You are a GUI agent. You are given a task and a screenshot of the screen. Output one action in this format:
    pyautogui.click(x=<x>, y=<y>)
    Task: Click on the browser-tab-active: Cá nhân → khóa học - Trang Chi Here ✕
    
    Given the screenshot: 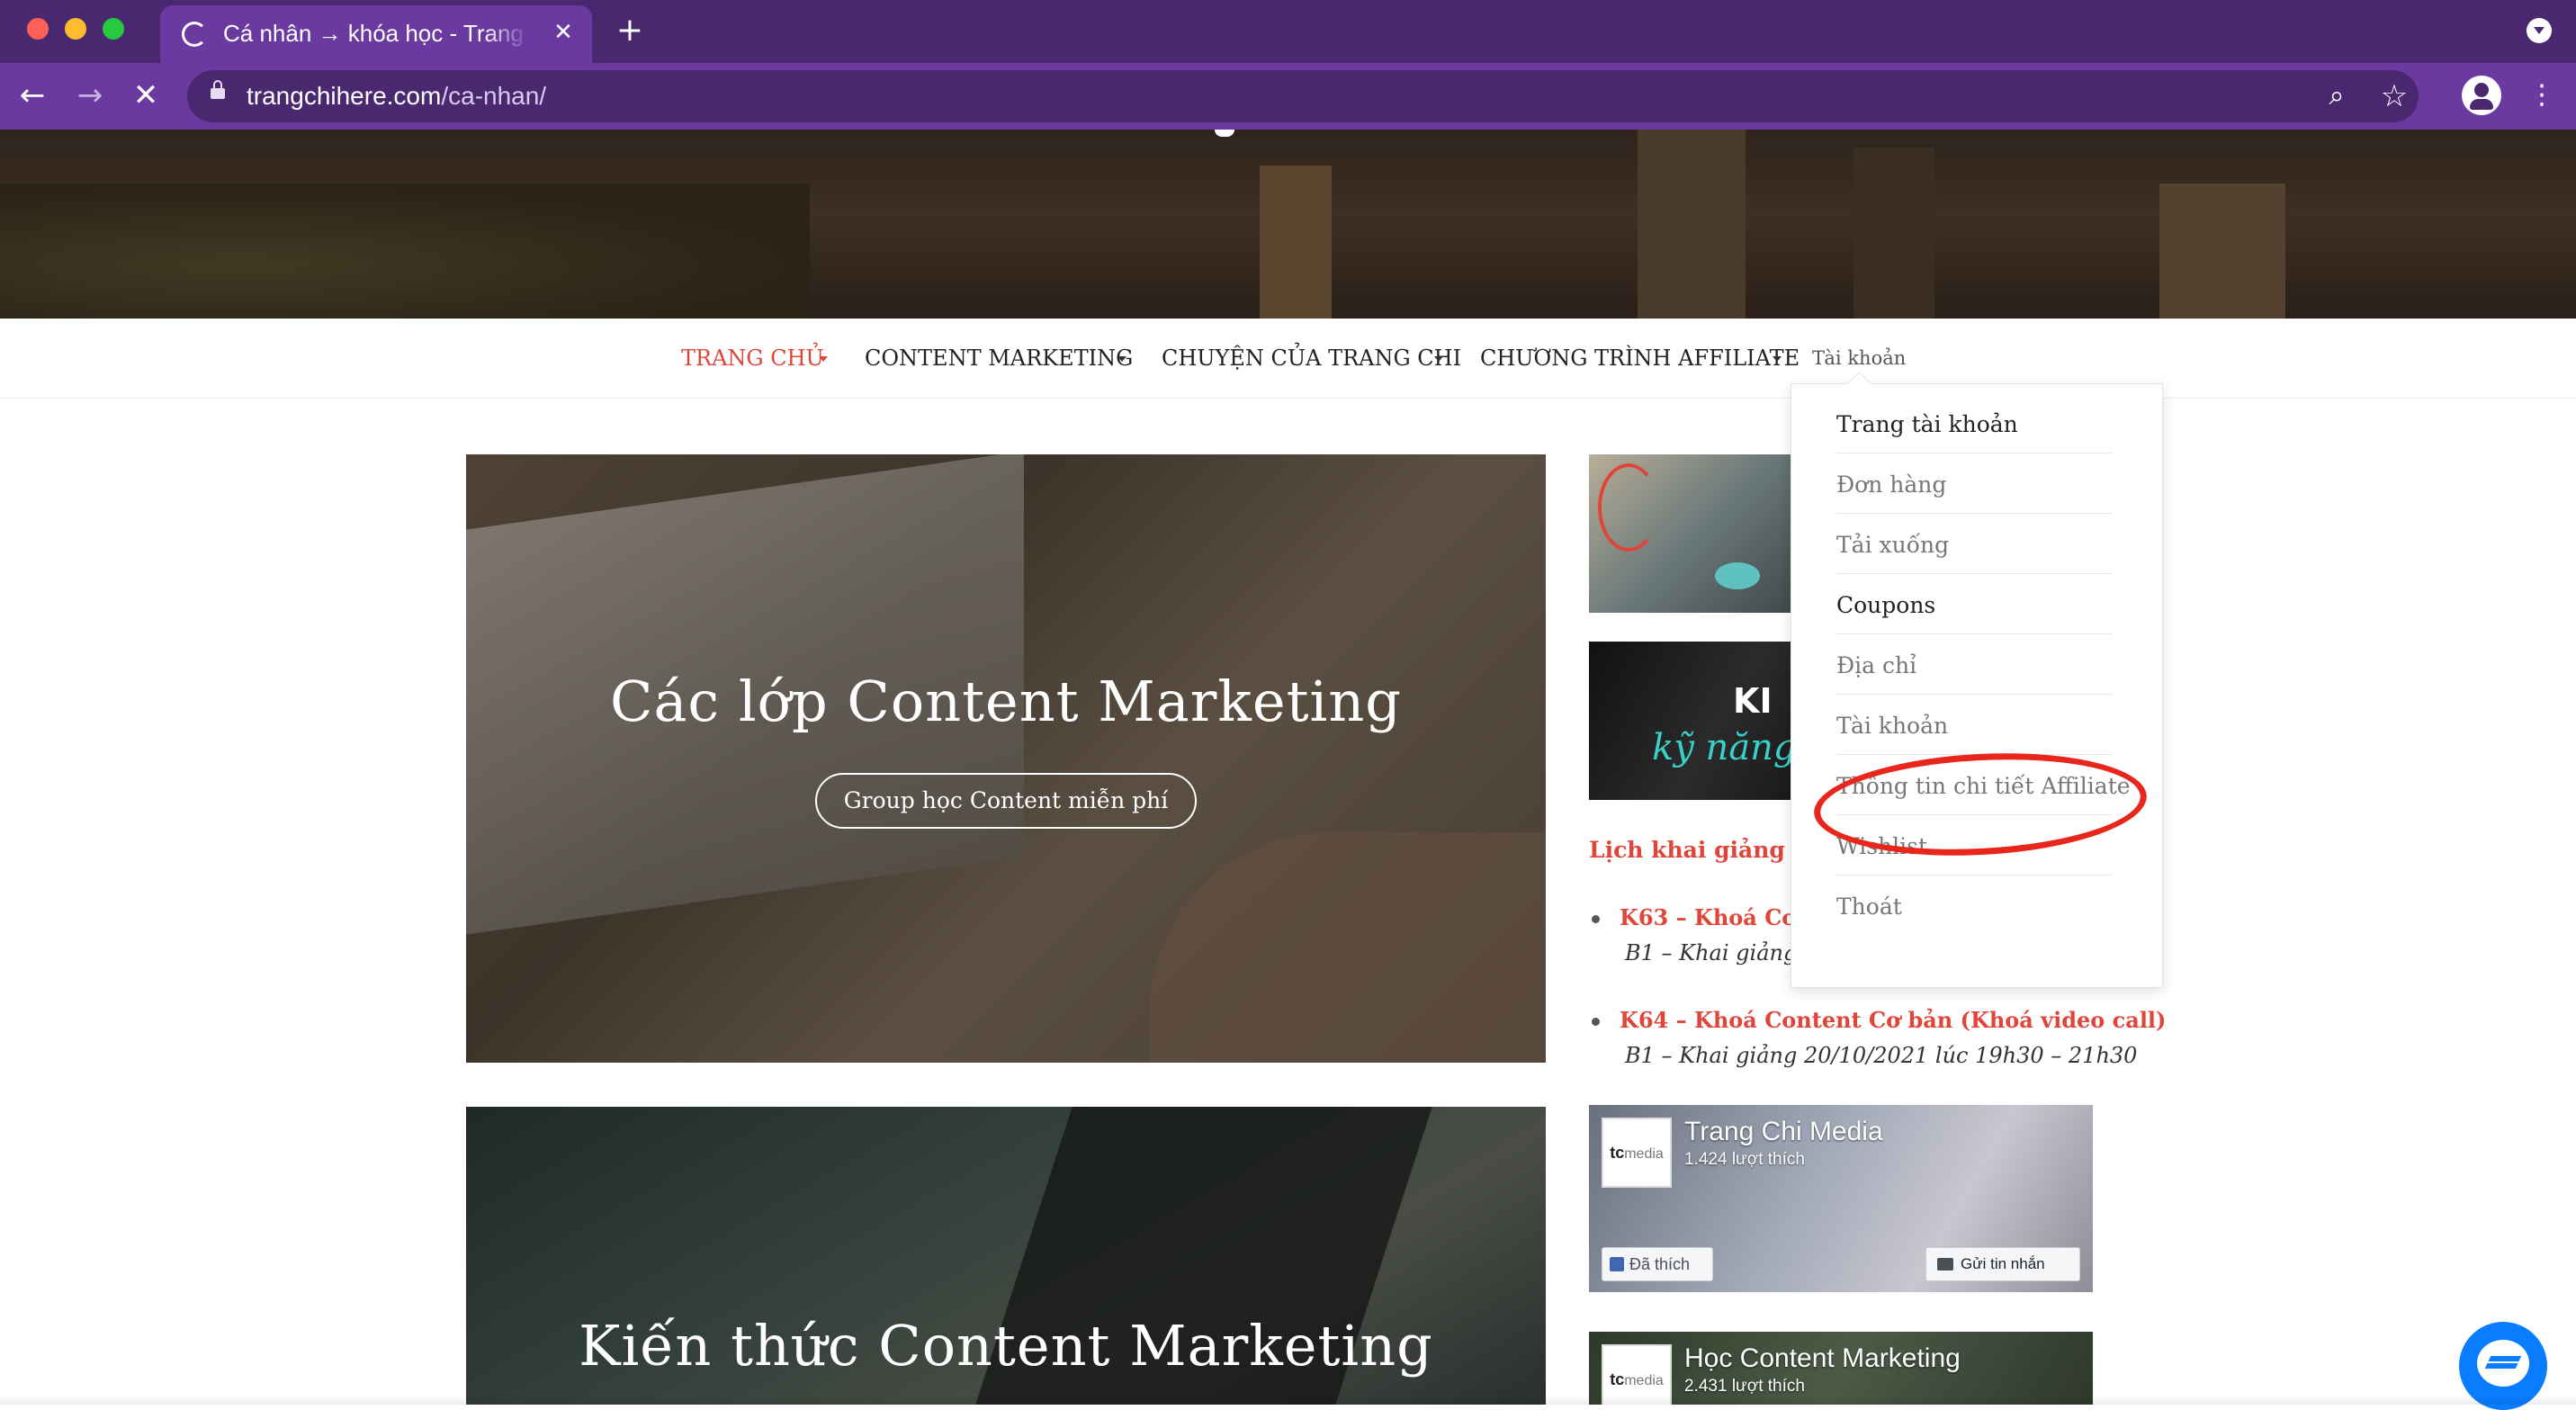 What is the action you would take?
    pyautogui.click(x=376, y=34)
    